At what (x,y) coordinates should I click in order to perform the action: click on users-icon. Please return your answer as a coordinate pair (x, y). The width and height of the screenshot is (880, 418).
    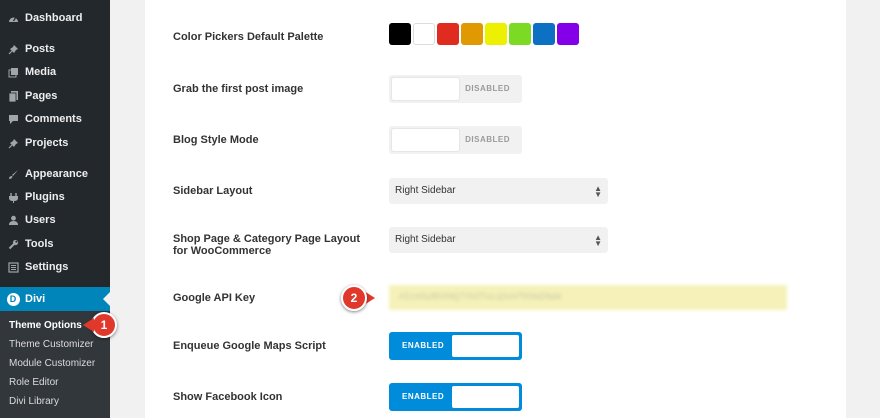
    Looking at the image, I should click on (13, 220).